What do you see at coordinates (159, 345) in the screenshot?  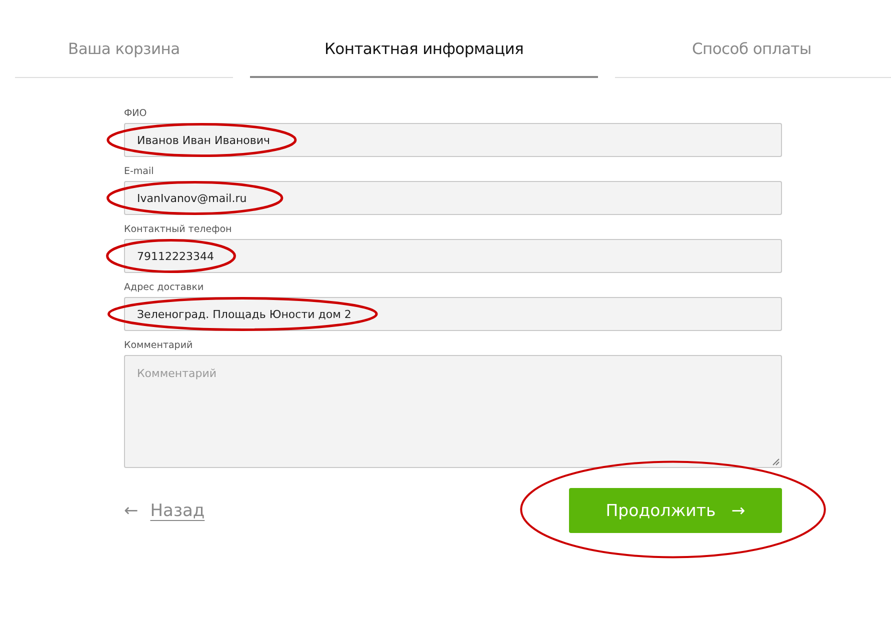 I see `field-label: Комментарий` at bounding box center [159, 345].